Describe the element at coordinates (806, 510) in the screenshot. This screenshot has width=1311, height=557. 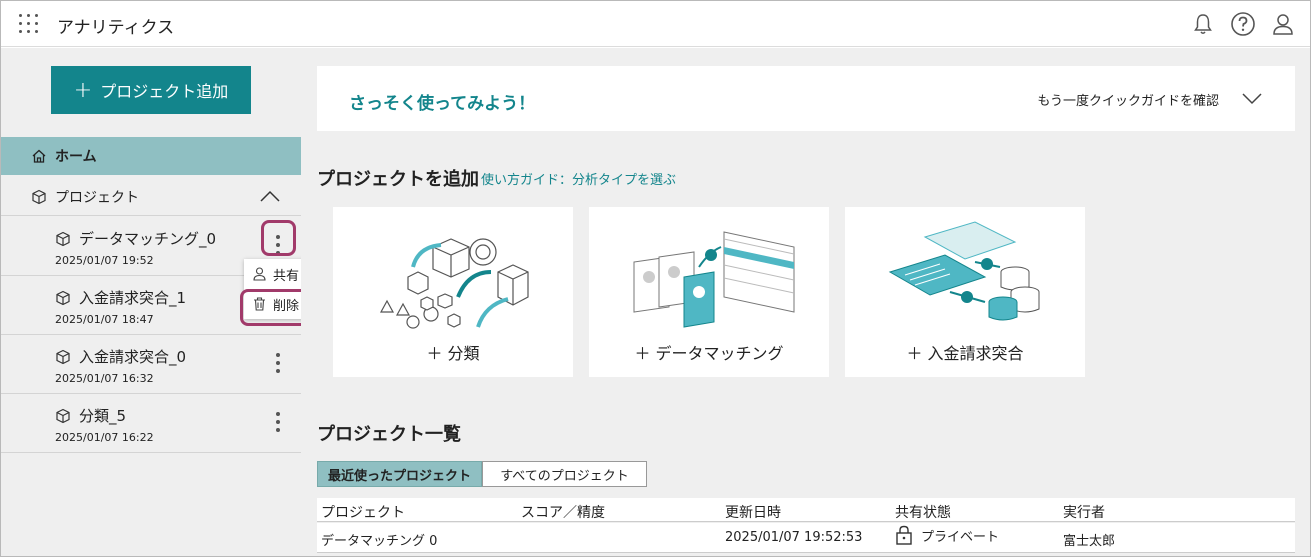
I see `table-header: プロジェクト スコア／精度 更新日時 共有状態 実行者` at that location.